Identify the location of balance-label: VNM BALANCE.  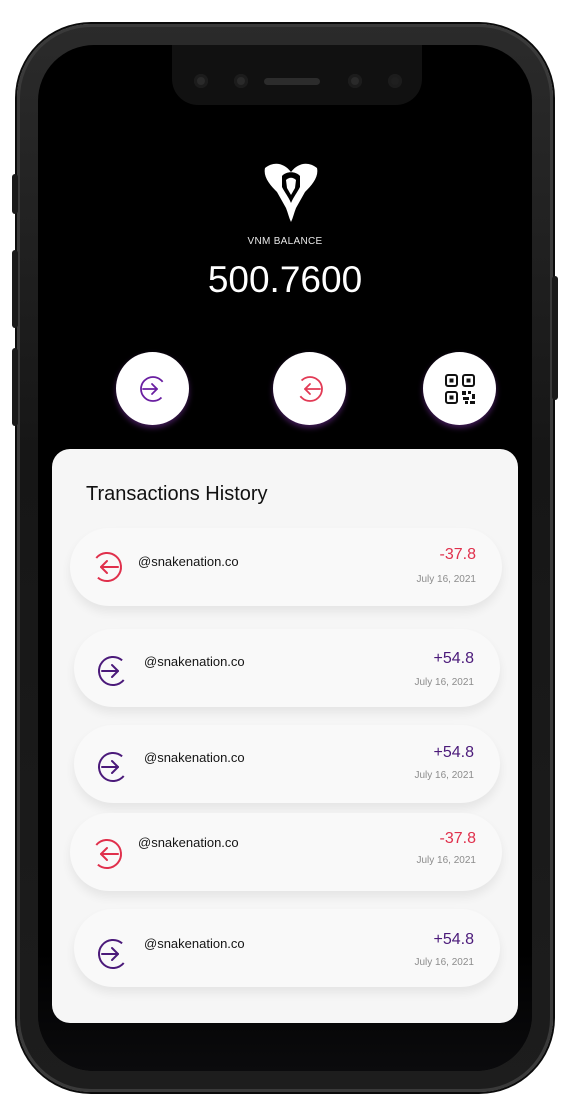
(285, 241).